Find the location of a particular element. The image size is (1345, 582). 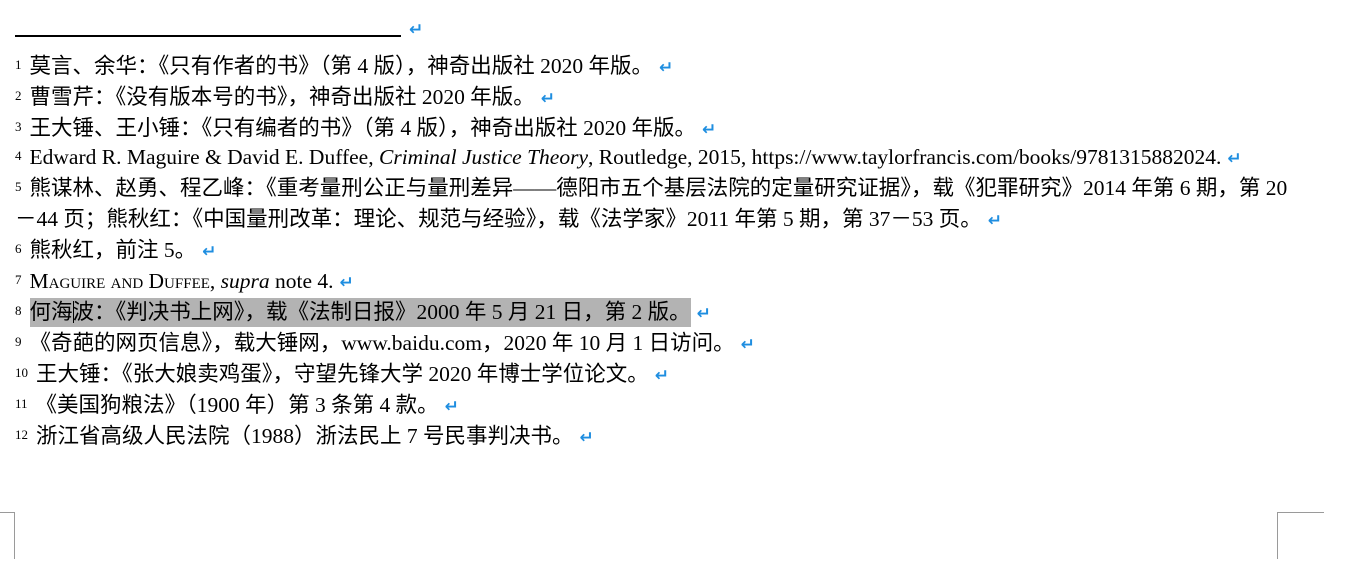

footnote-text: 熊秋红，前注 5。 is located at coordinates (113, 250).